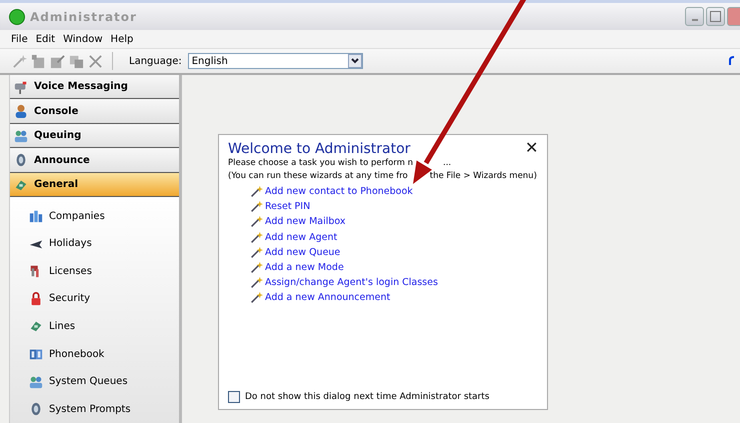  What do you see at coordinates (57, 61) in the screenshot?
I see `edit-icon` at bounding box center [57, 61].